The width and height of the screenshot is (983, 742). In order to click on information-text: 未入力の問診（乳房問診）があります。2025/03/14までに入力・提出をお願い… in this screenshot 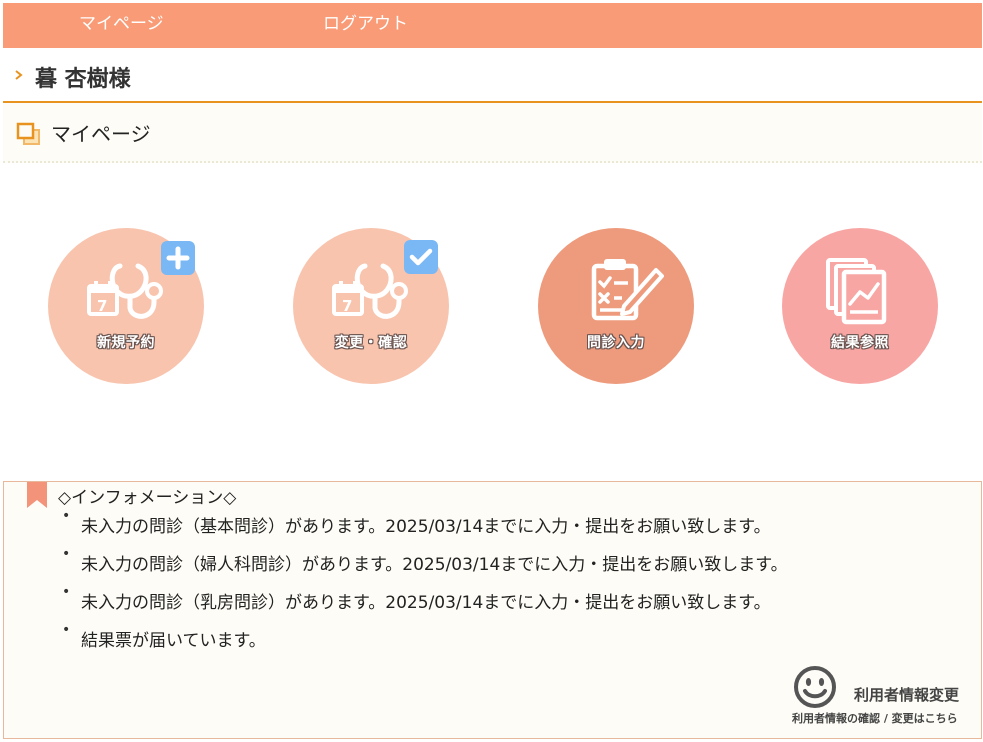, I will do `click(426, 603)`.